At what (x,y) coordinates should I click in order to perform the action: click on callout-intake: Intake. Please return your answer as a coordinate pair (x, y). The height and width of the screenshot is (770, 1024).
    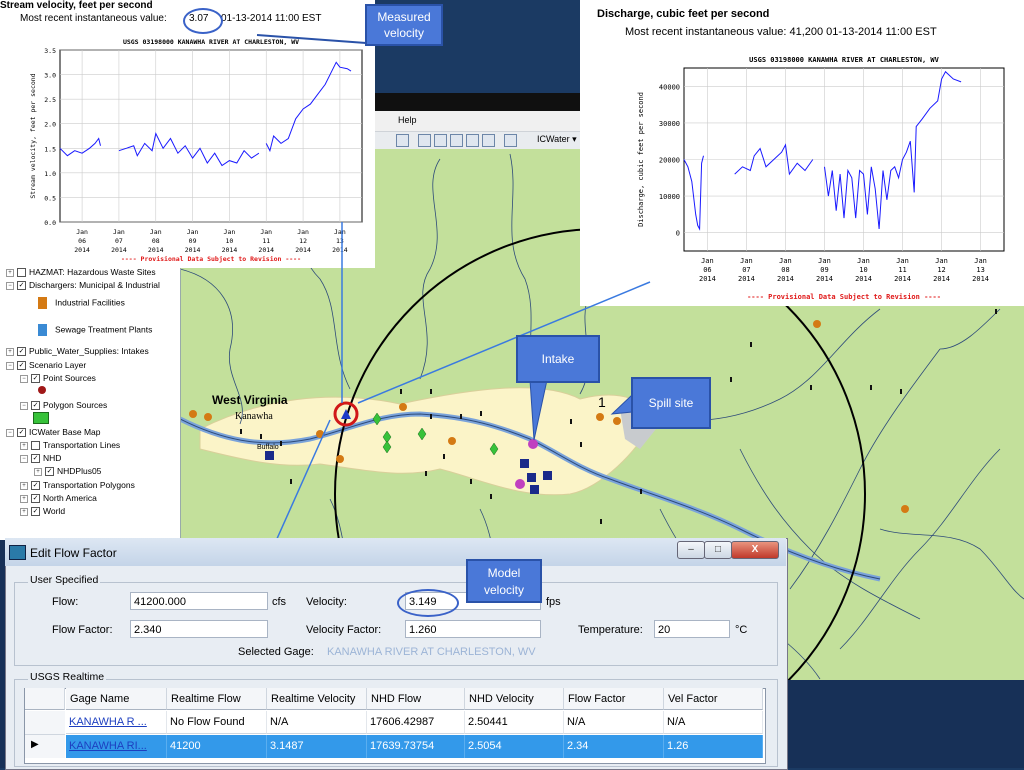
    Looking at the image, I should click on (558, 359).